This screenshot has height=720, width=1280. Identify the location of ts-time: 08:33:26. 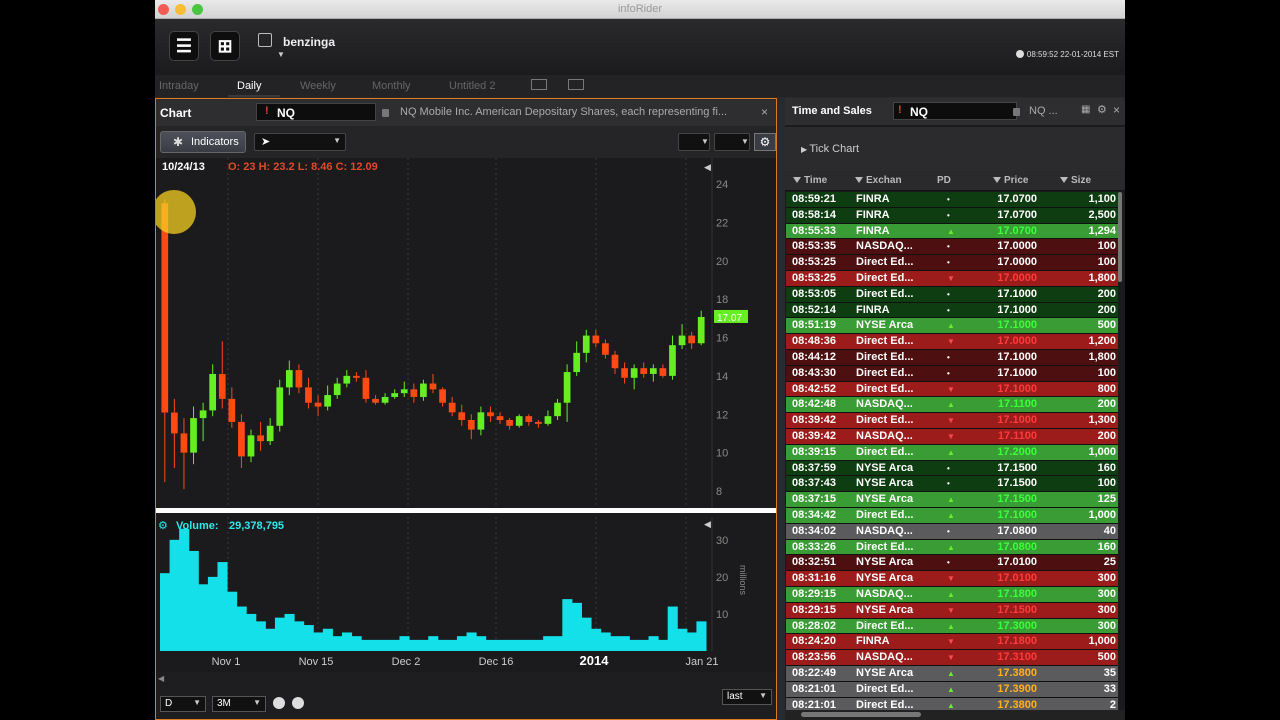
(814, 546).